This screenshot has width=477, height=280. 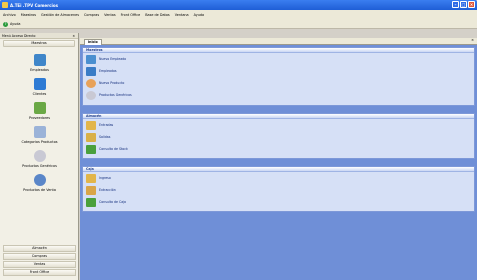 I want to click on link-extraccion: Extracción, so click(x=278, y=190).